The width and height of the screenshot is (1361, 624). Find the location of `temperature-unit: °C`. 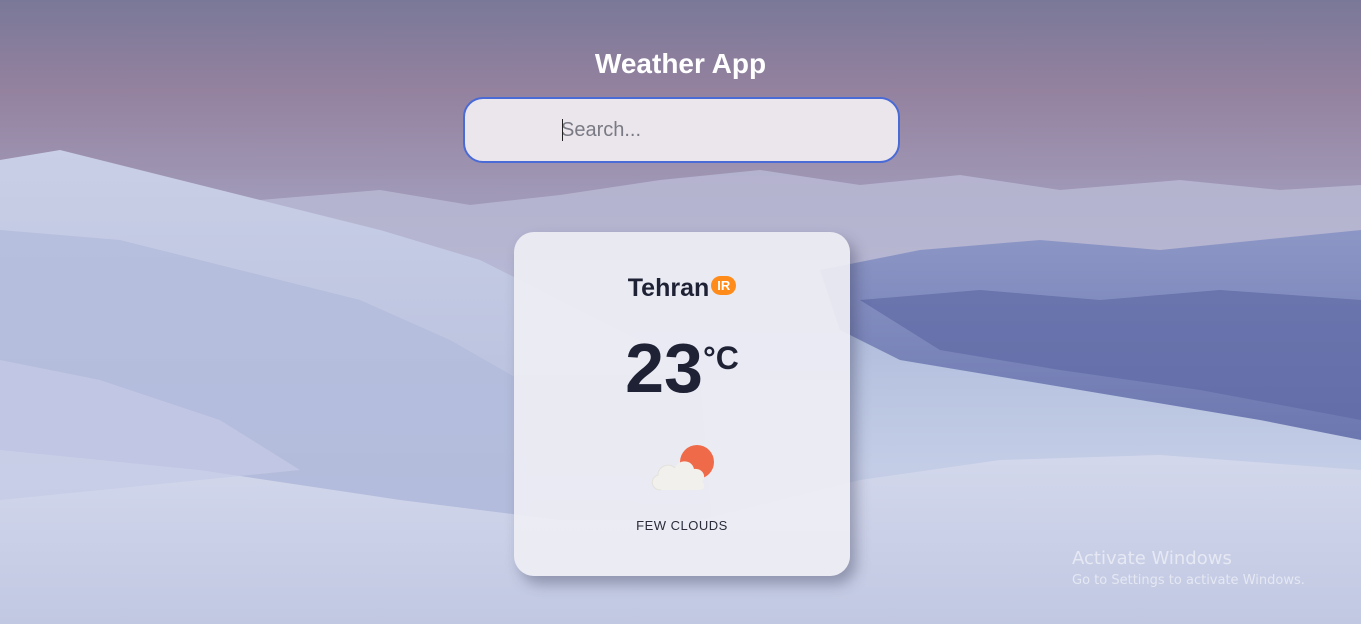

temperature-unit: °C is located at coordinates (720, 358).